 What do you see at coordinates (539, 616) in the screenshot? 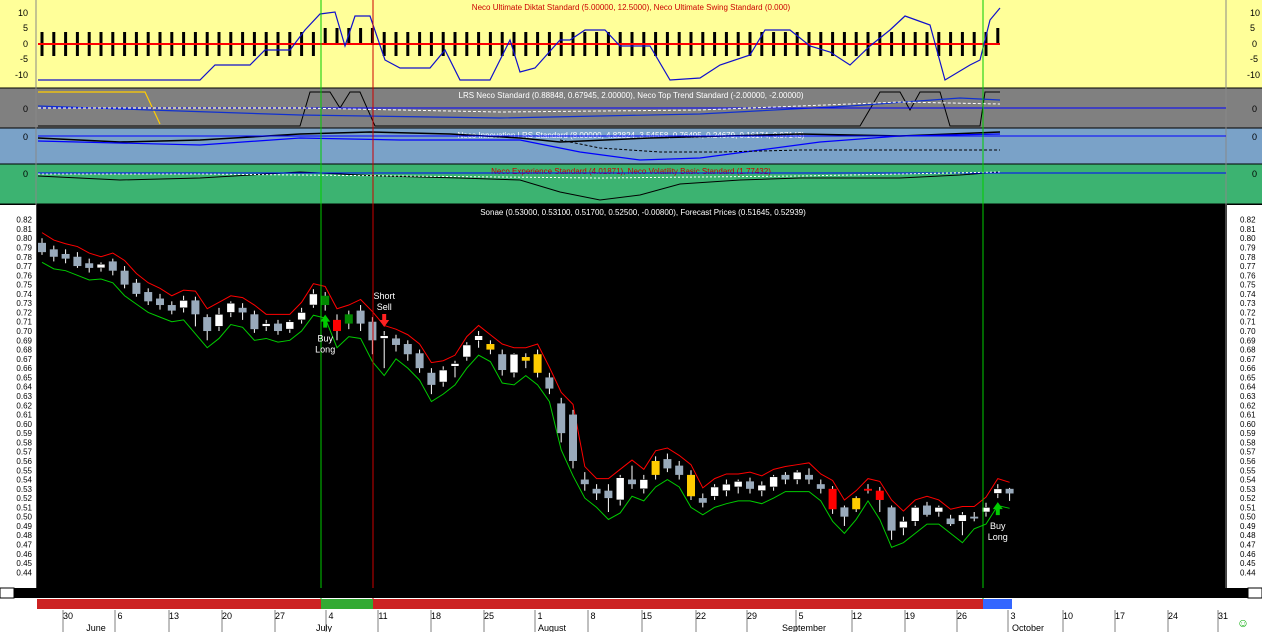
I see `day-label: 1` at bounding box center [539, 616].